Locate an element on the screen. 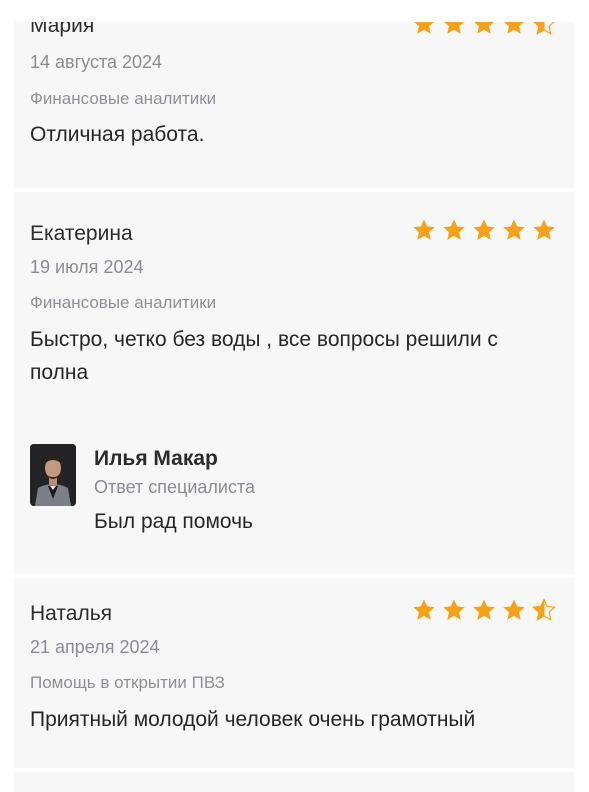 Image resolution: width=589 pixels, height=792 pixels. review-date: 14 августа 2024 is located at coordinates (96, 62).